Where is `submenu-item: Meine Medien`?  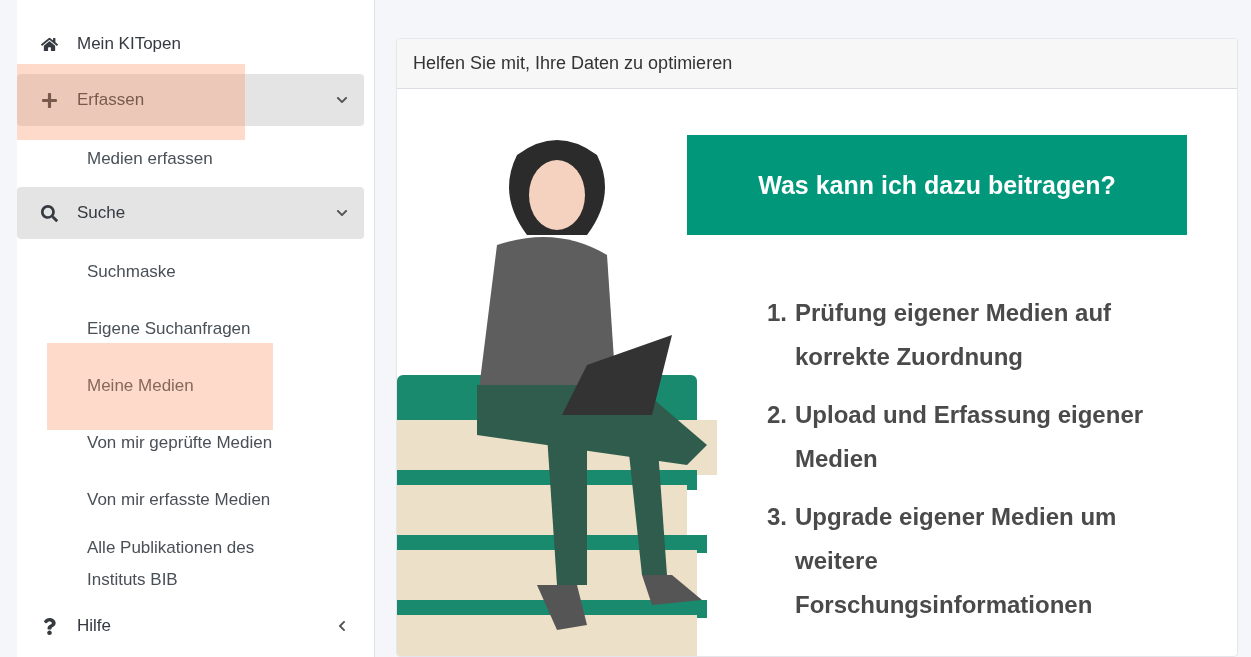 submenu-item: Meine Medien is located at coordinates (190, 385).